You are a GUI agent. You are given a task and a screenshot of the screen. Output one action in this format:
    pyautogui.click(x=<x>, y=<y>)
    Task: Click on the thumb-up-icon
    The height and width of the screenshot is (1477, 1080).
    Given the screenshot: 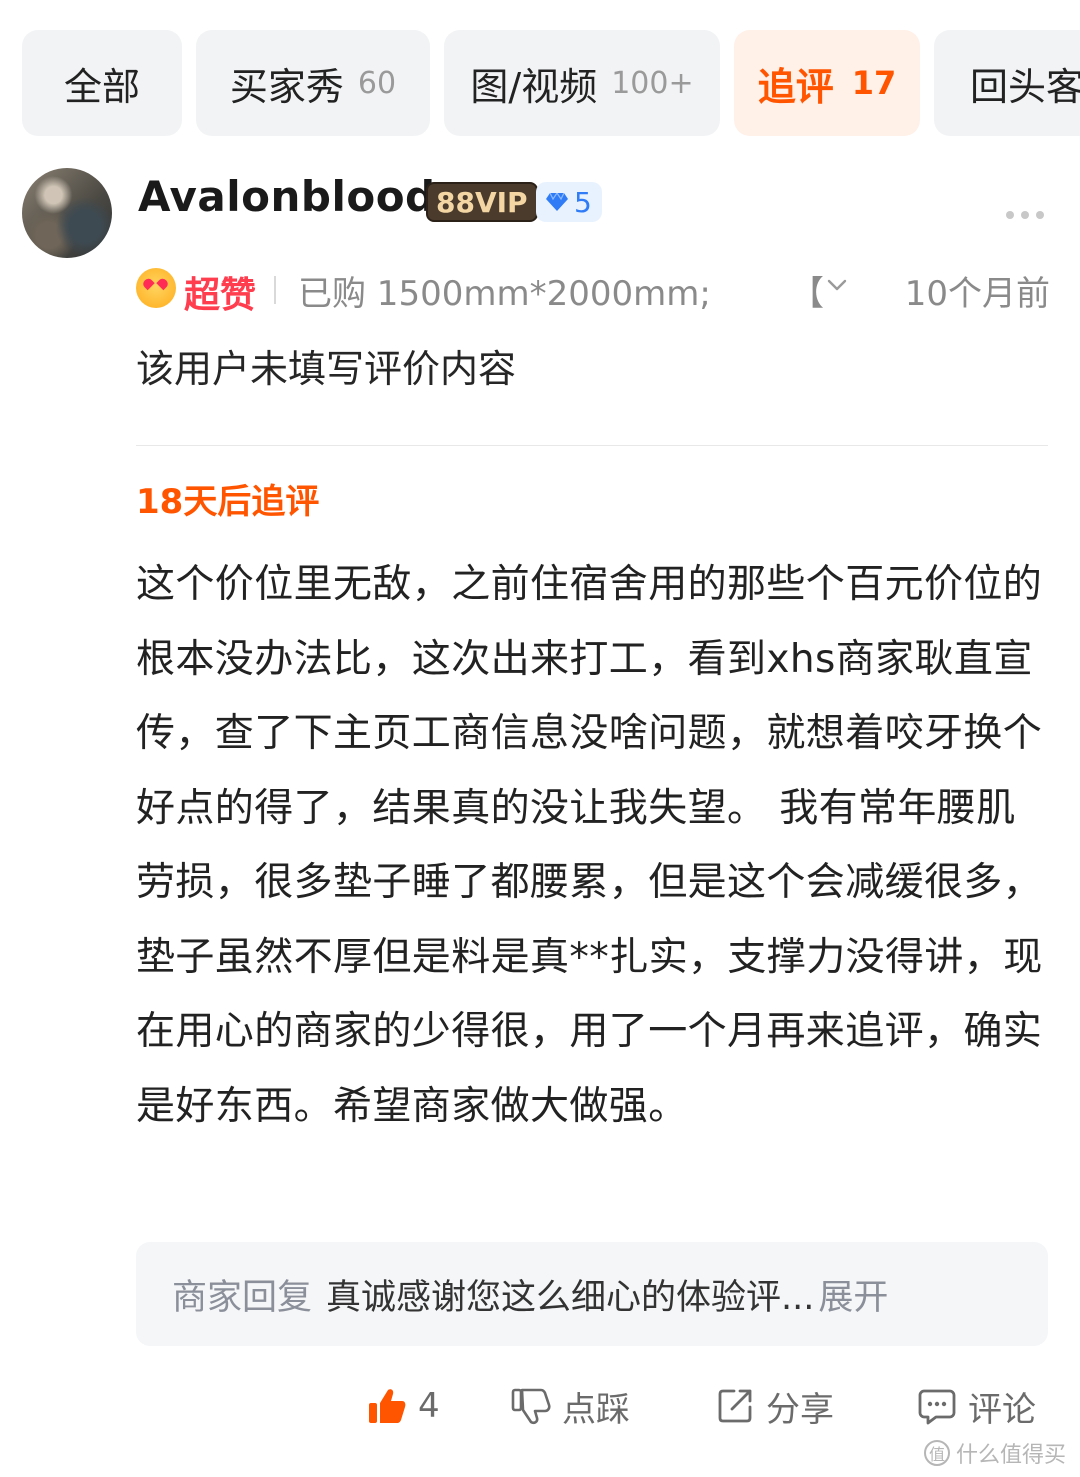 What is the action you would take?
    pyautogui.click(x=387, y=1406)
    